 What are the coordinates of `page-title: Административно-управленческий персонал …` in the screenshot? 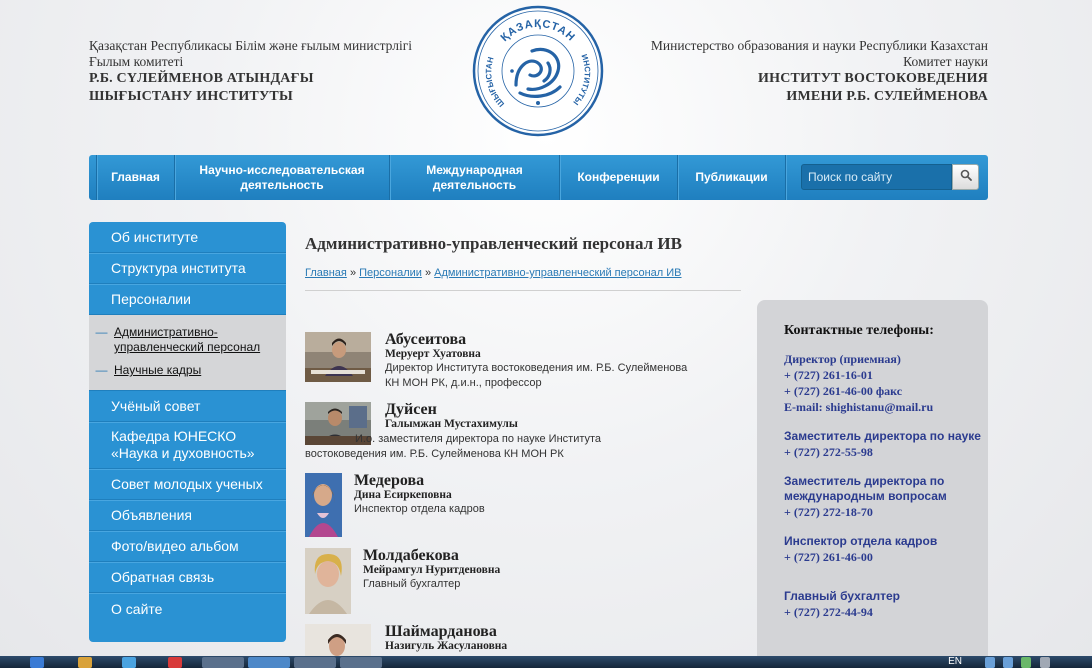 It's located at (493, 243).